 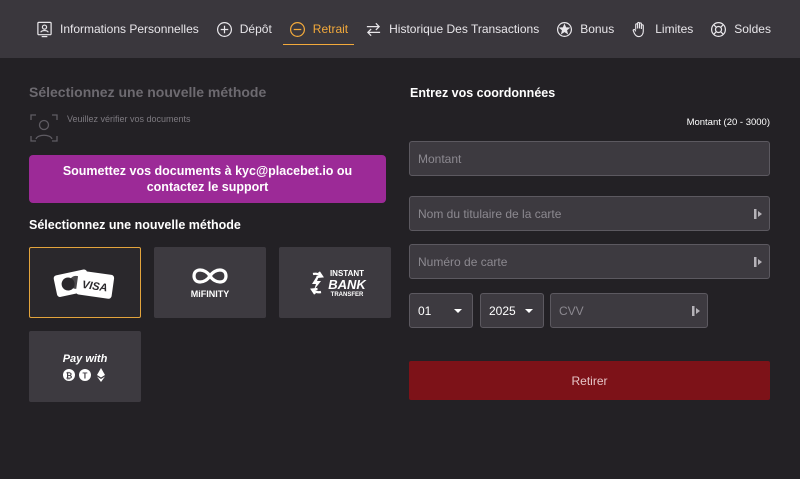 I want to click on expiry-month-value: 01, so click(x=425, y=310).